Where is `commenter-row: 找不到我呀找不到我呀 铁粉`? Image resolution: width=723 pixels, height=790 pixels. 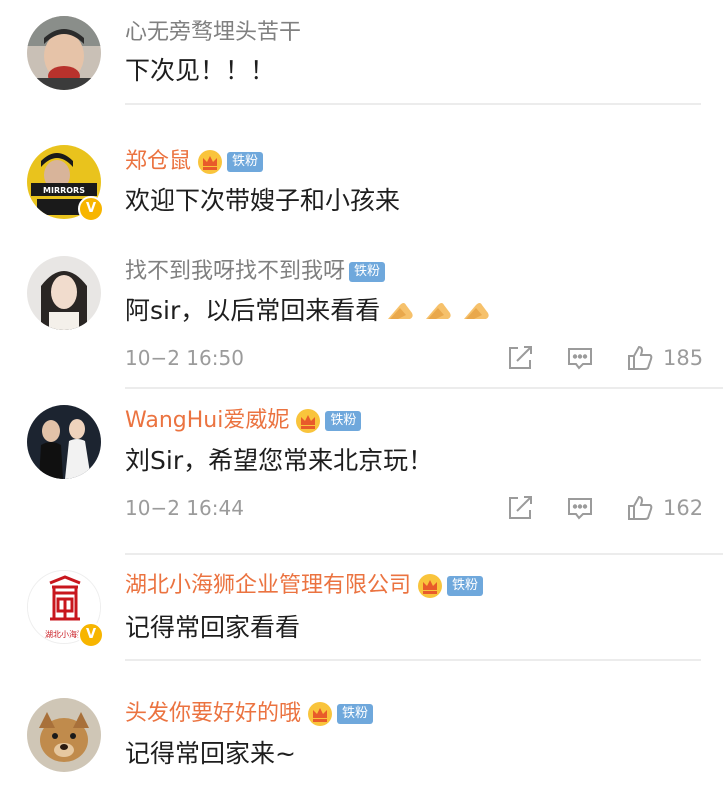 commenter-row: 找不到我呀找不到我呀 铁粉 is located at coordinates (255, 272).